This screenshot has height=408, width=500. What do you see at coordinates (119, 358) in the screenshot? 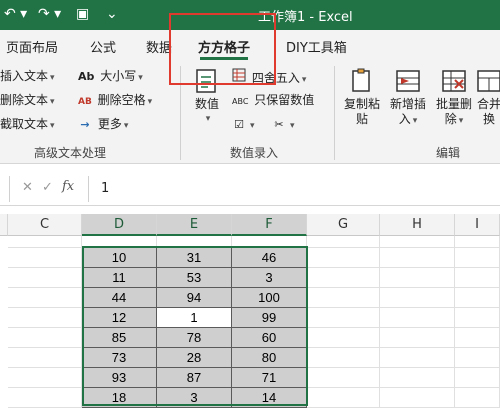
I see `table-cell: 73` at bounding box center [119, 358].